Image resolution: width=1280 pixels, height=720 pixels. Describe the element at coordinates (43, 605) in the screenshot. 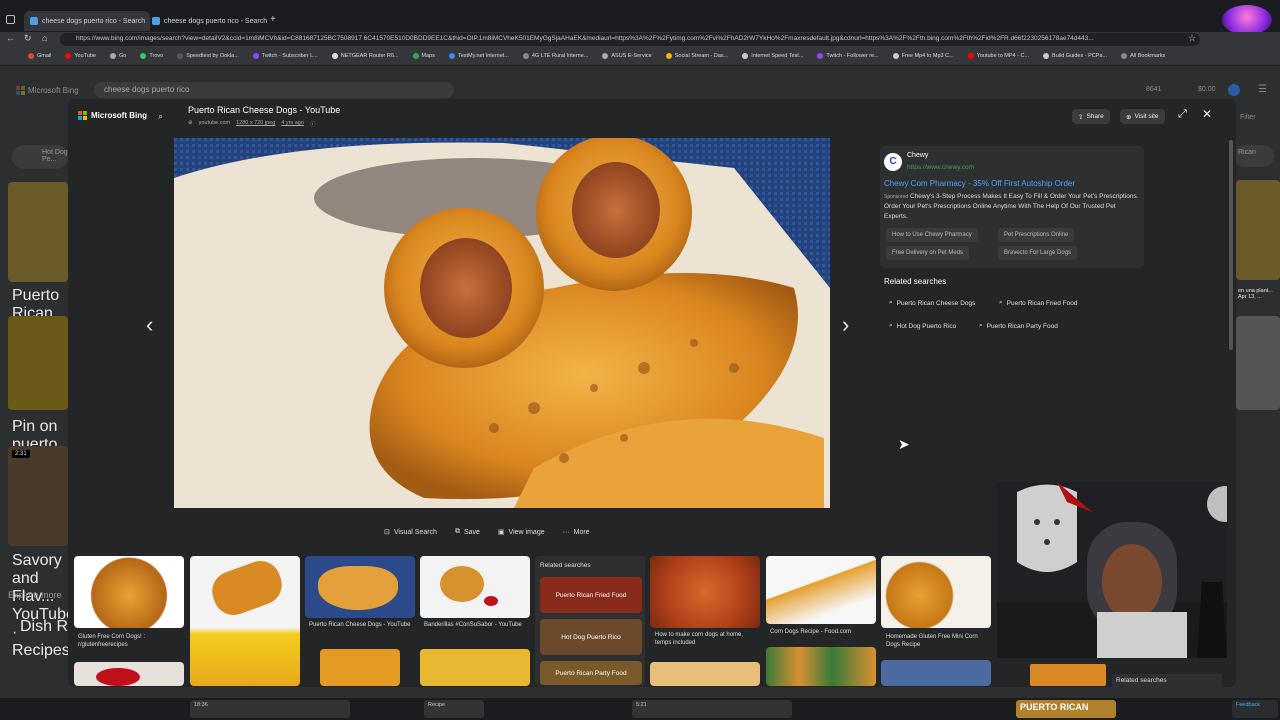

I see `left-result-caption: Savory and Flav... YouTube · Recipes` at that location.